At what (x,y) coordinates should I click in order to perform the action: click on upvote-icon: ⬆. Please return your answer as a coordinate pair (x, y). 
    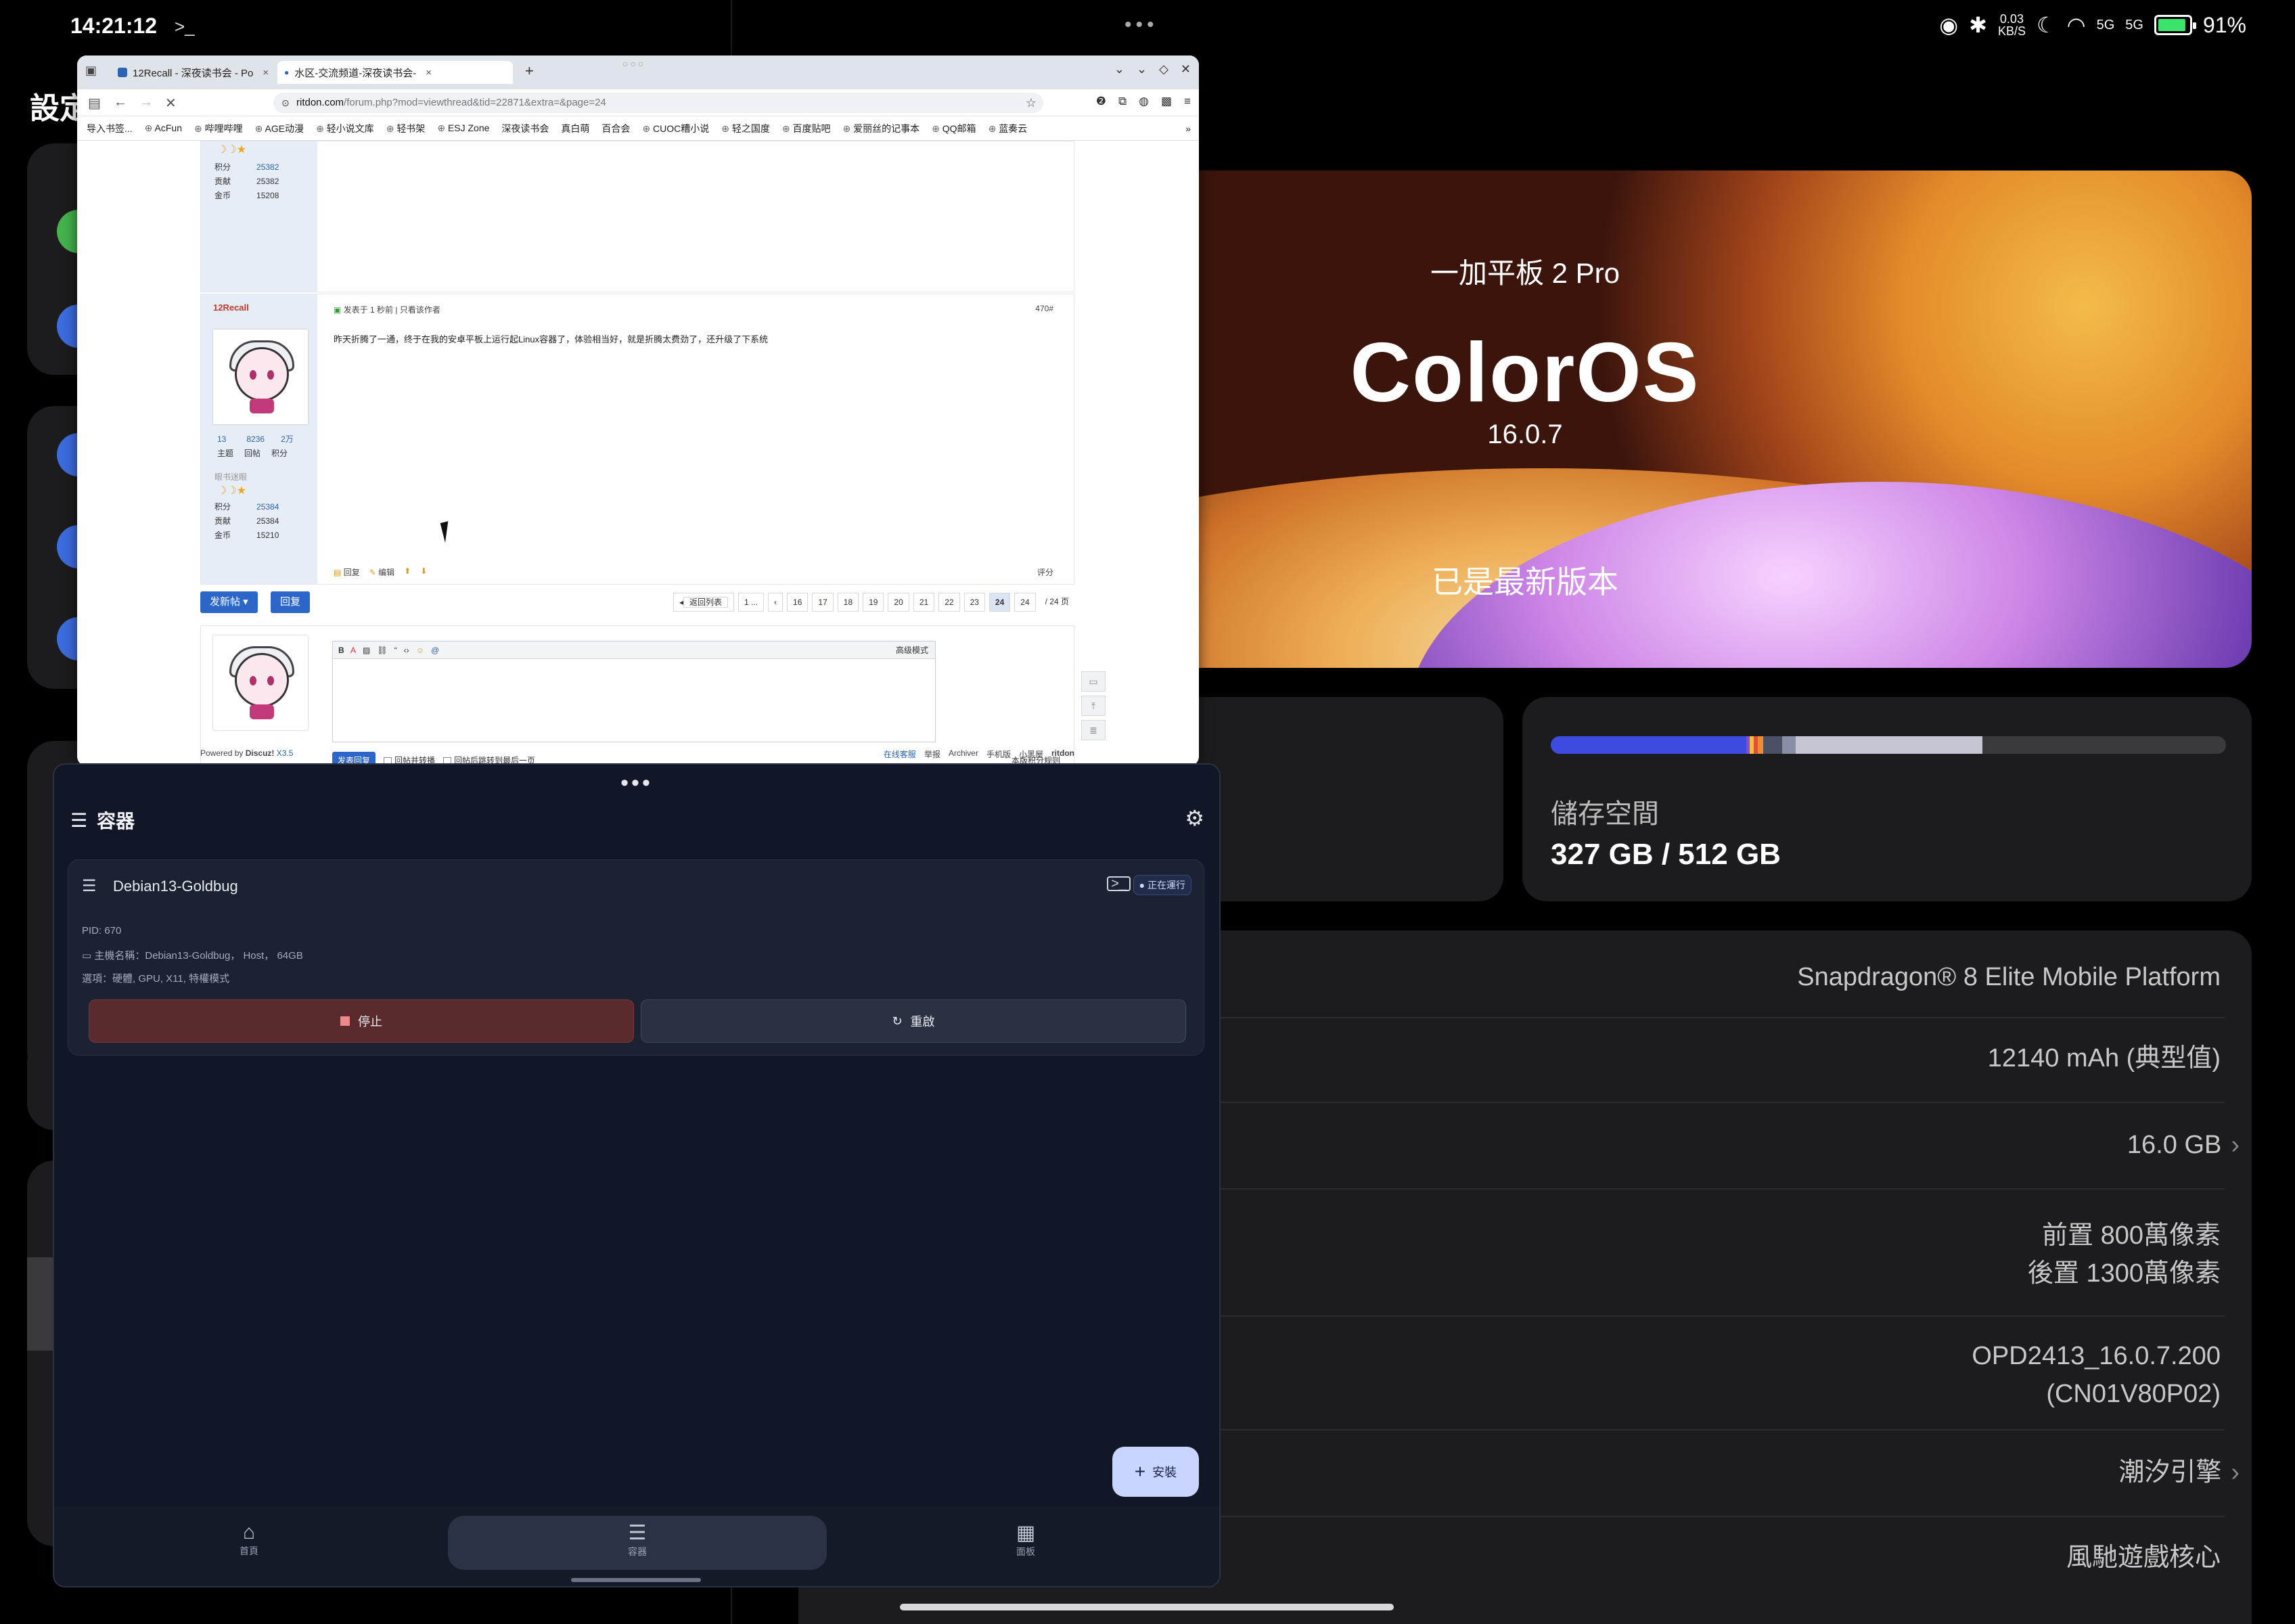
    Looking at the image, I should click on (408, 572).